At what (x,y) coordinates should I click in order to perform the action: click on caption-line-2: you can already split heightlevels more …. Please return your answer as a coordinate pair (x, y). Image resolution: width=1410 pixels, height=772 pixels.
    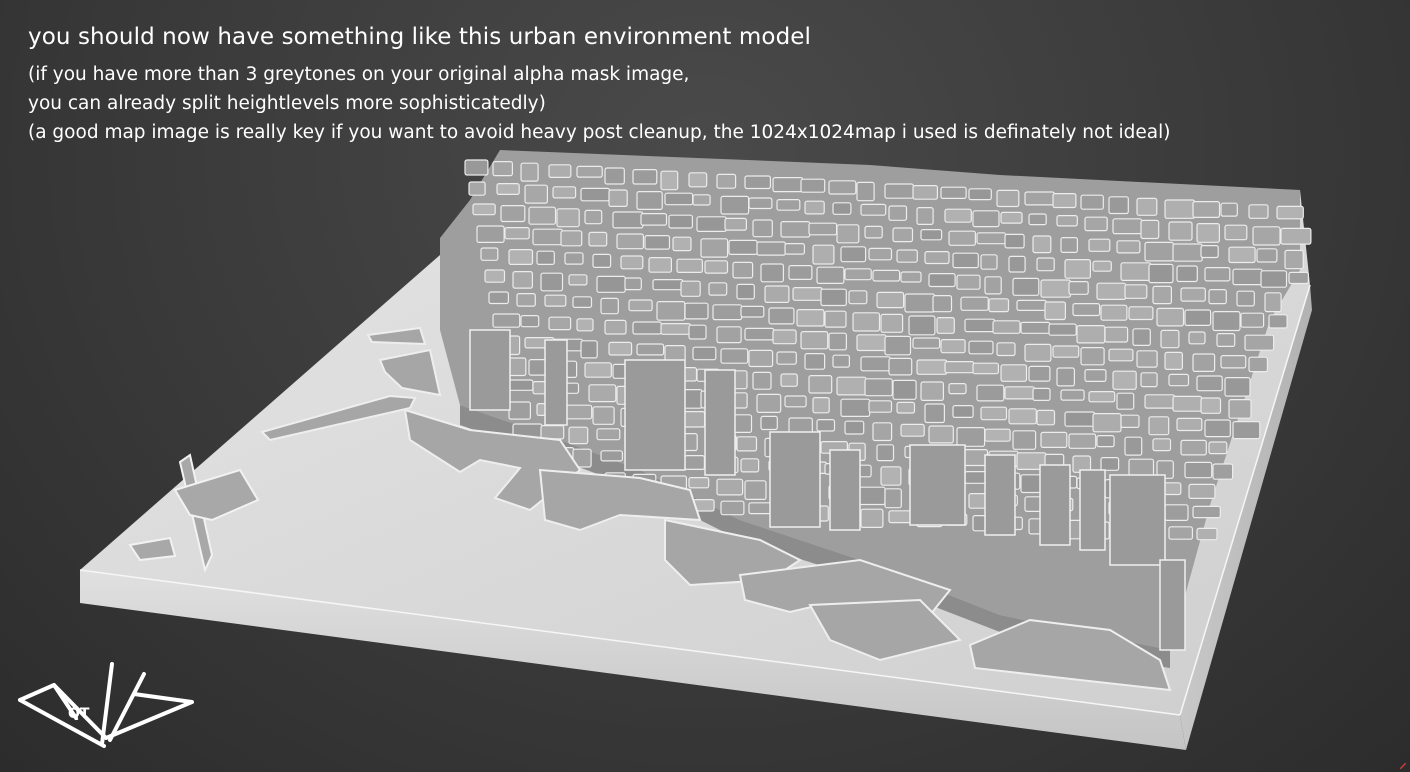
    Looking at the image, I should click on (287, 103).